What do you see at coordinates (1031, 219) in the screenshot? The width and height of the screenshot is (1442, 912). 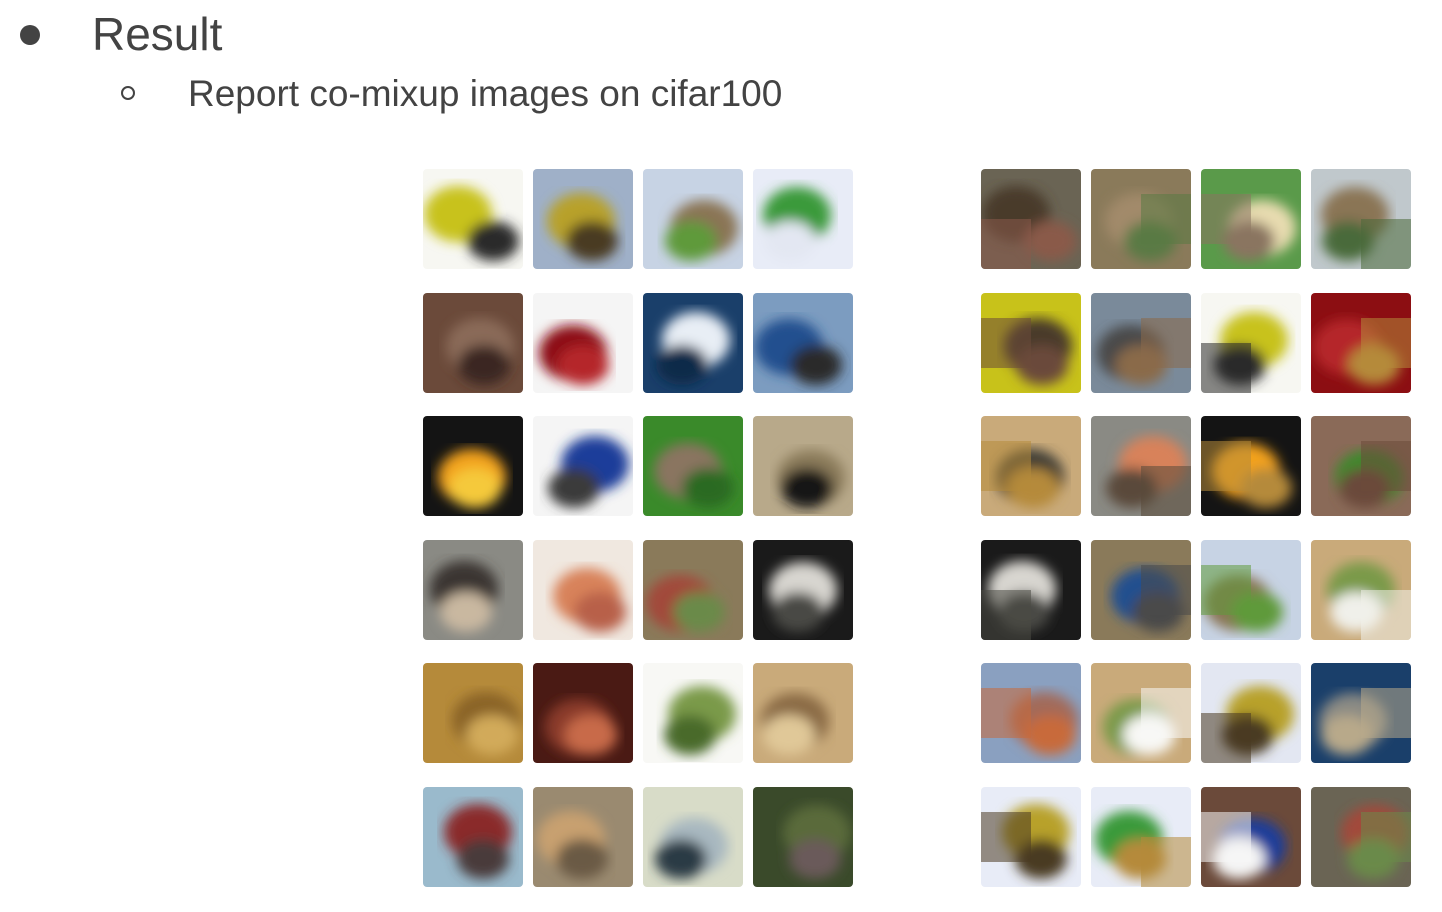 I see `mixed-image-mix-tractor-face` at bounding box center [1031, 219].